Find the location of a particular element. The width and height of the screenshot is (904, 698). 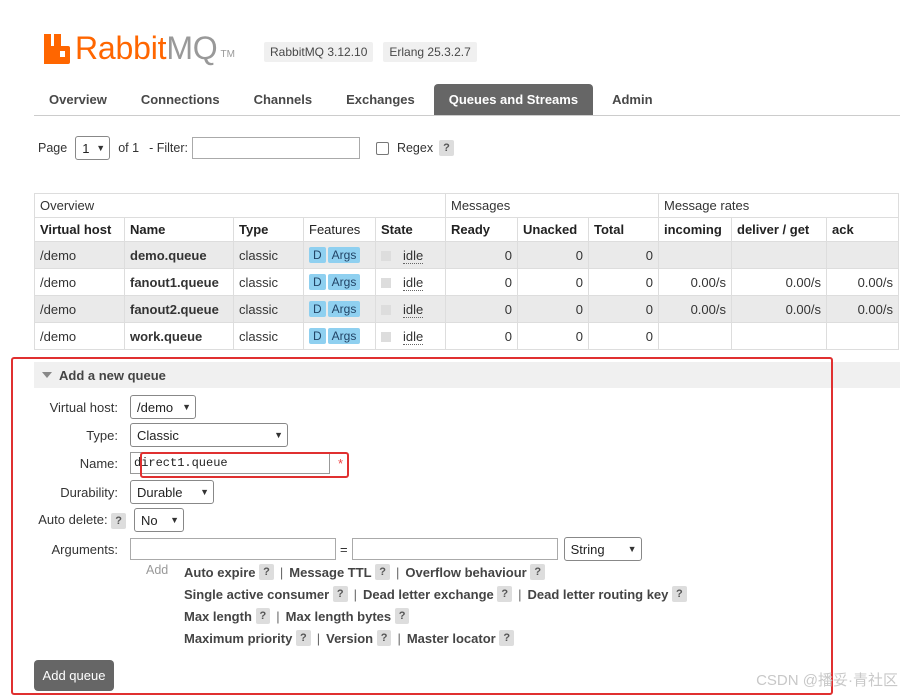

cell-incoming is located at coordinates (695, 255).